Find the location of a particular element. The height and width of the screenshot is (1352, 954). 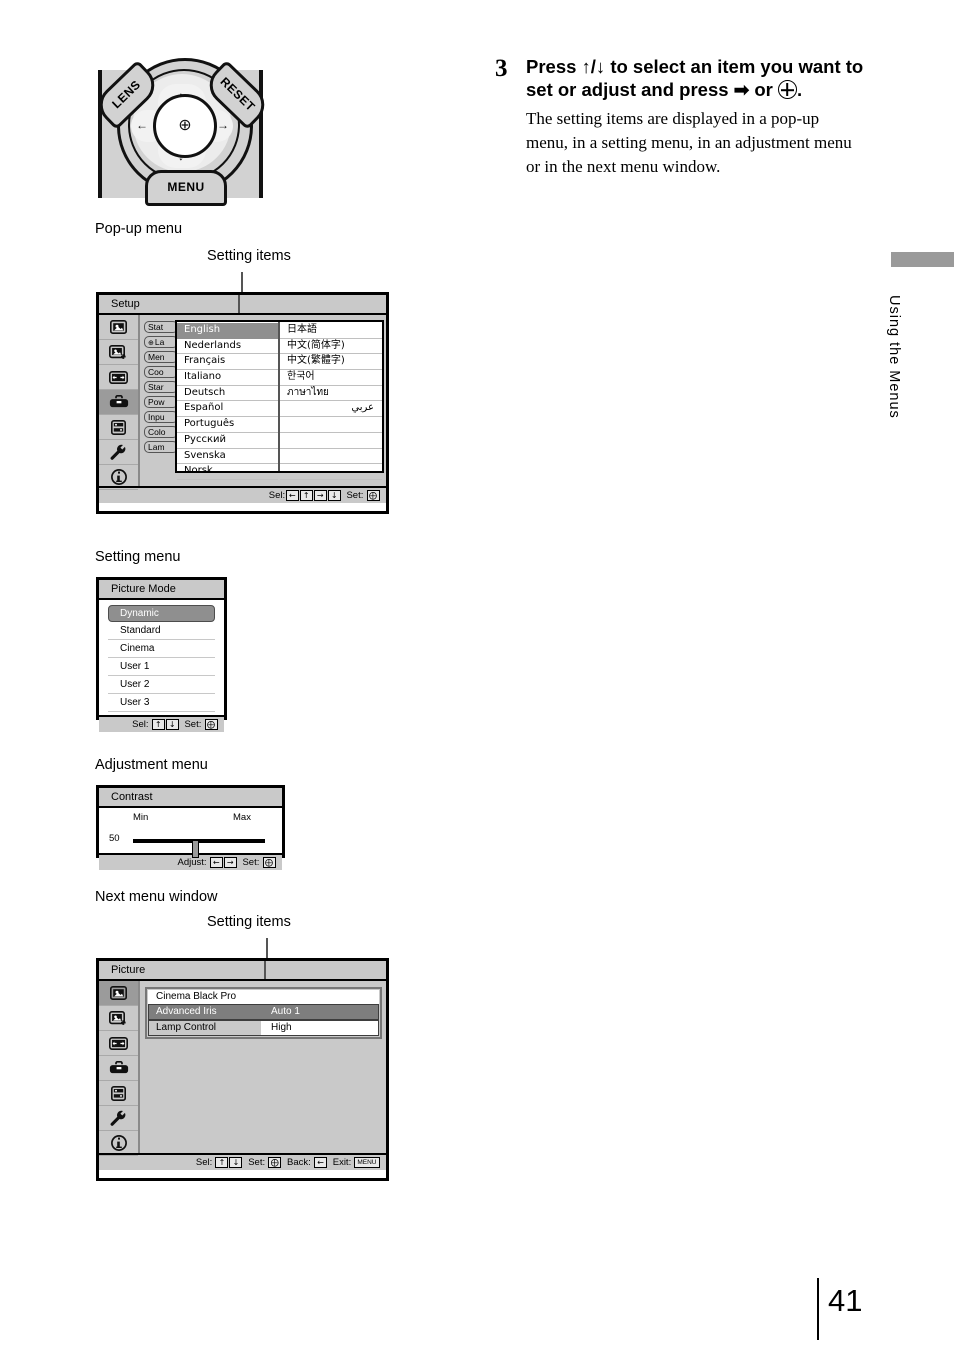

adjustment-menu-title-bar: Contrast is located at coordinates (190, 798).